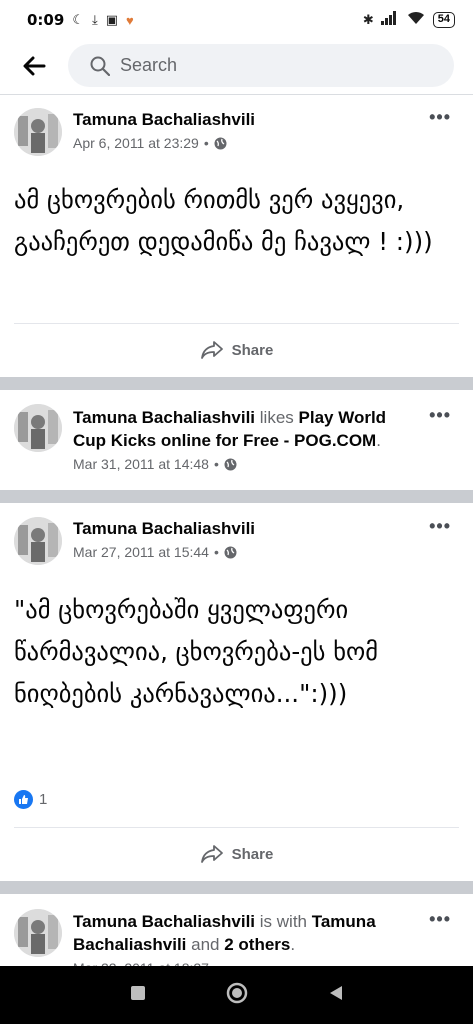 This screenshot has height=1024, width=473. Describe the element at coordinates (205, 944) in the screenshot. I see `conjunction: and` at that location.